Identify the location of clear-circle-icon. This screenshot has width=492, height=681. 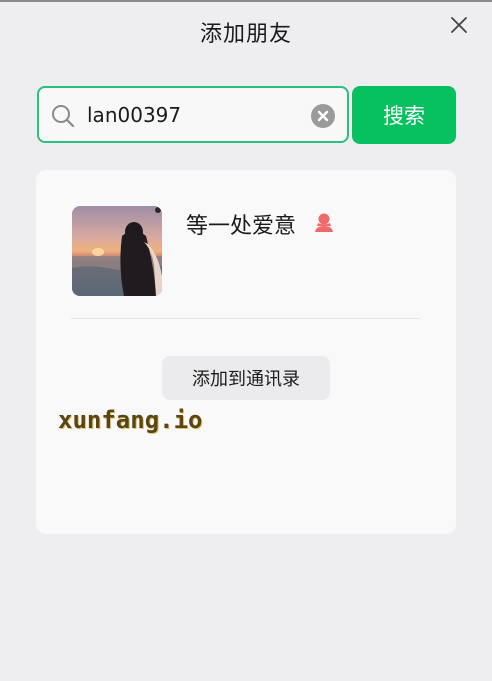
(323, 116).